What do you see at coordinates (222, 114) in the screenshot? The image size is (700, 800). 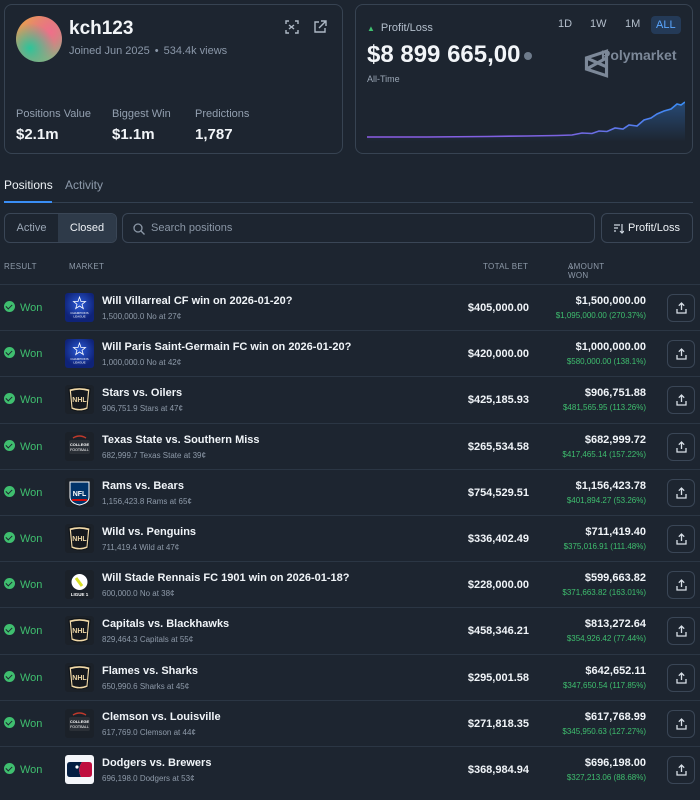 I see `stat-label: Predictions` at bounding box center [222, 114].